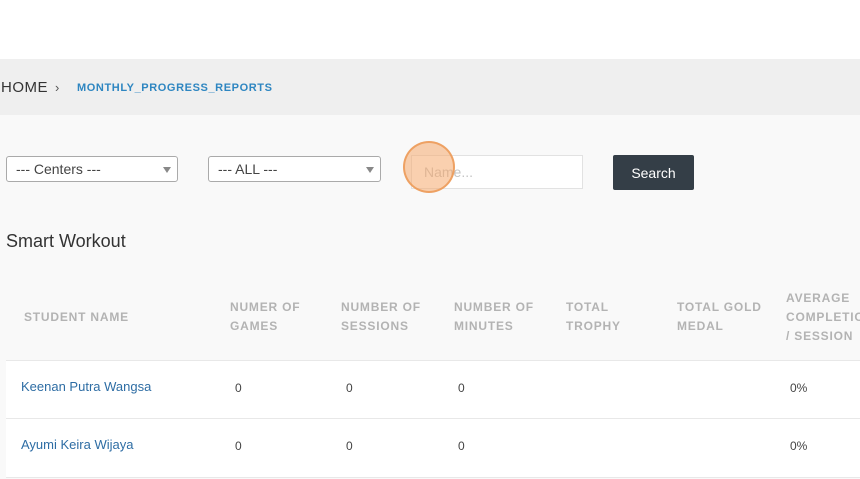 Image resolution: width=860 pixels, height=479 pixels. What do you see at coordinates (497, 172) in the screenshot?
I see `name-search-input` at bounding box center [497, 172].